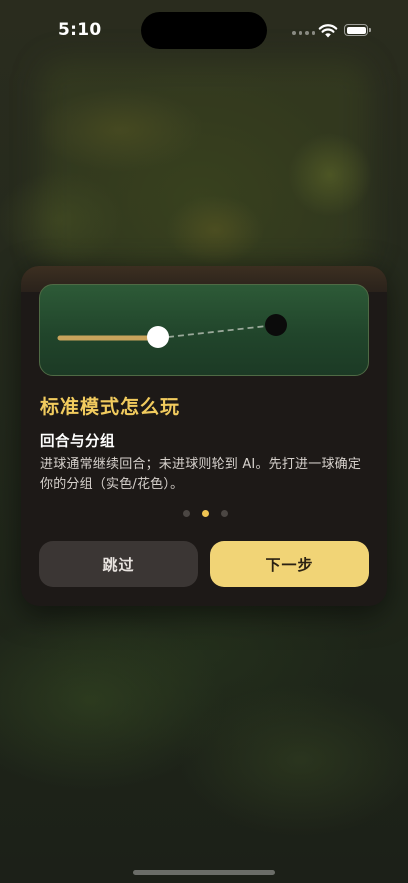 The height and width of the screenshot is (883, 408). Describe the element at coordinates (303, 33) in the screenshot. I see `cellular-signal-icon` at that location.